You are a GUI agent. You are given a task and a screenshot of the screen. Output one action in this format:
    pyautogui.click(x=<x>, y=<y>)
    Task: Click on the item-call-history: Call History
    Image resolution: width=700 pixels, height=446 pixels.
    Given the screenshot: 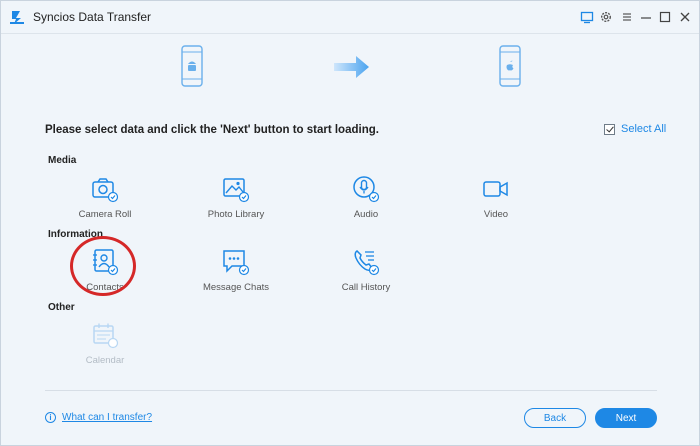 What is the action you would take?
    pyautogui.click(x=366, y=270)
    